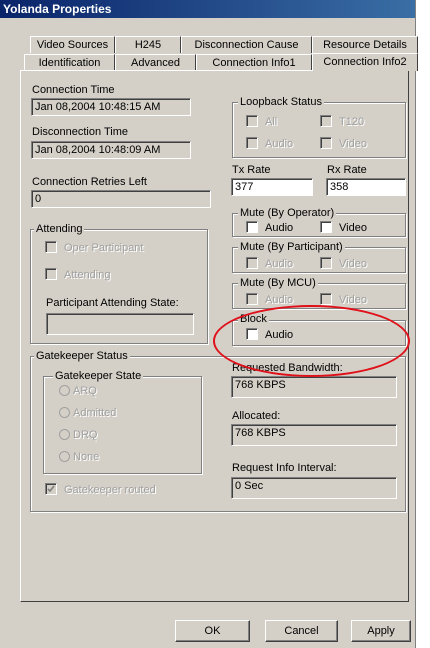 The height and width of the screenshot is (648, 430). Describe the element at coordinates (155, 62) in the screenshot. I see `tab-advanced: Advanced` at that location.